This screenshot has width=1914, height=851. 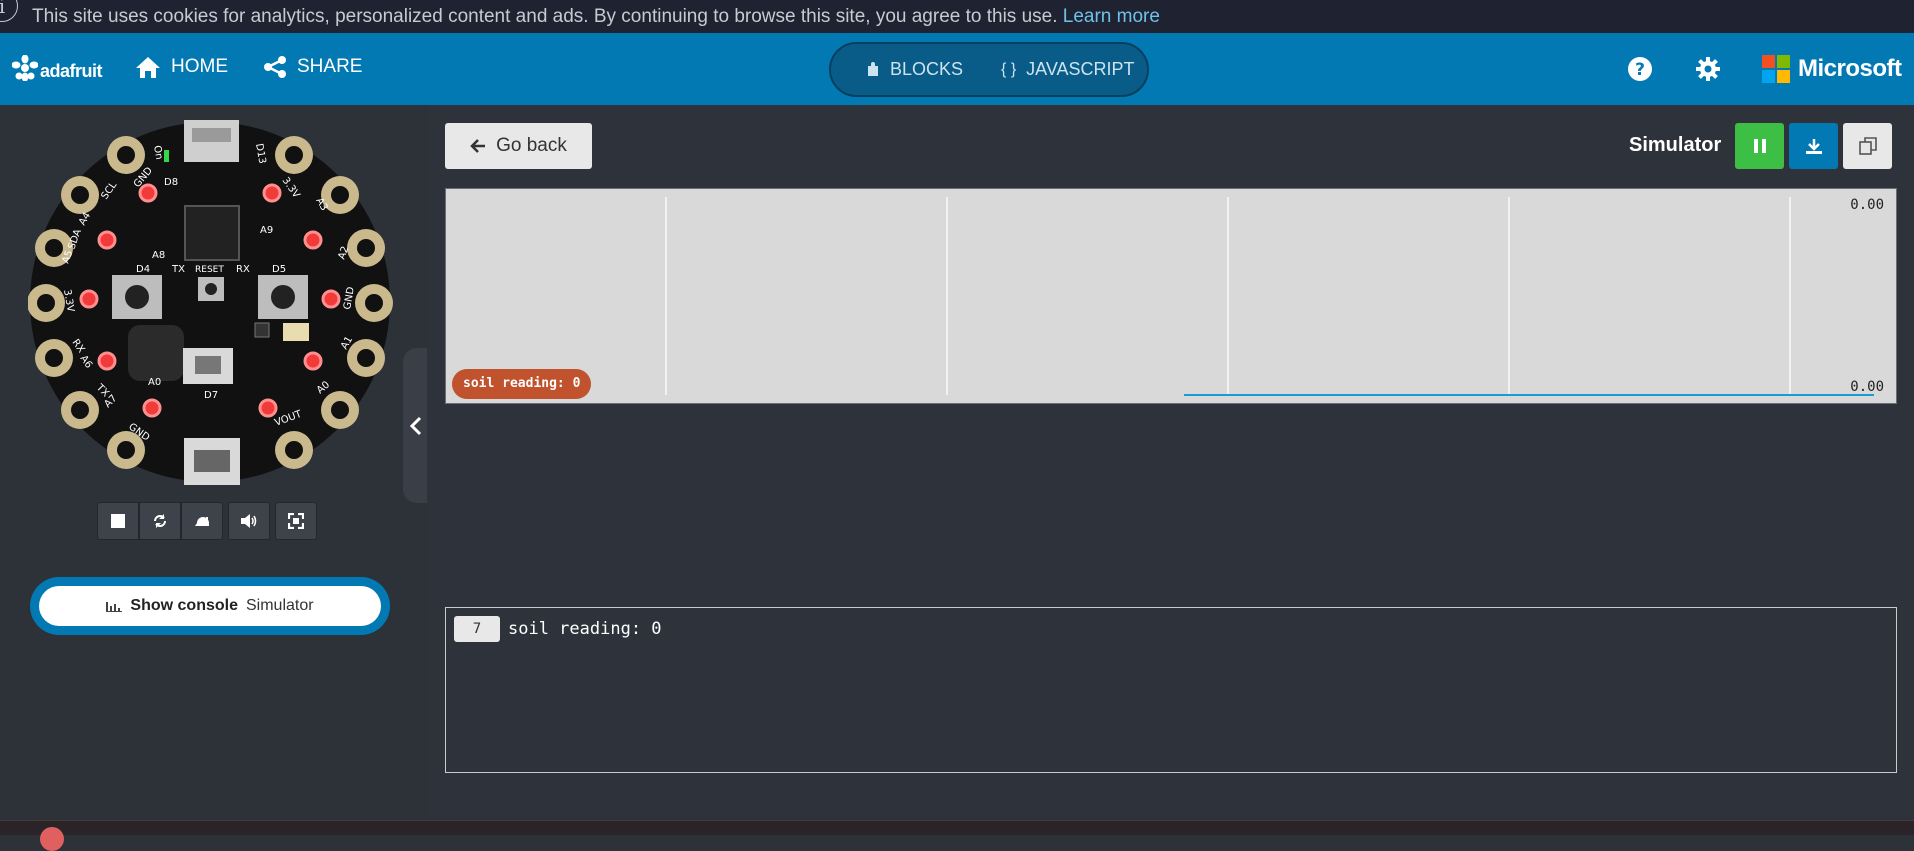 I want to click on button-a, so click(x=137, y=297).